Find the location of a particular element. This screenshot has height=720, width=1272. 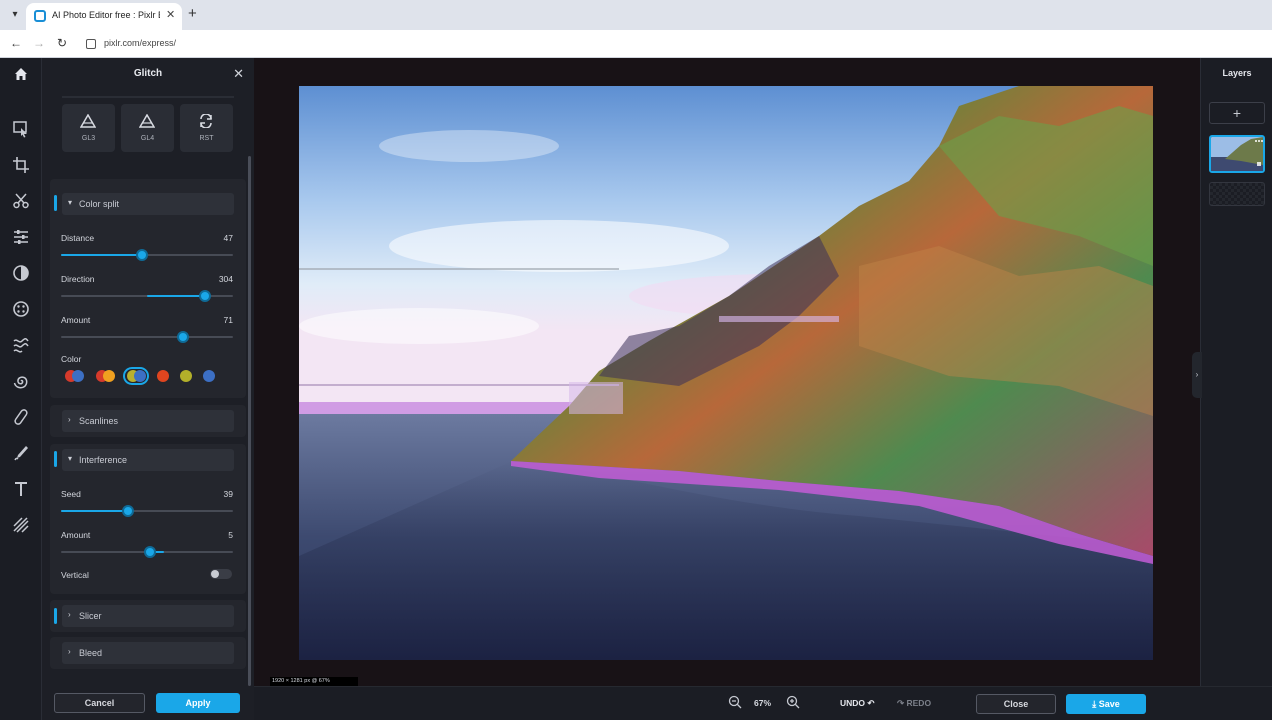

amount-label: Amount is located at coordinates (76, 320).